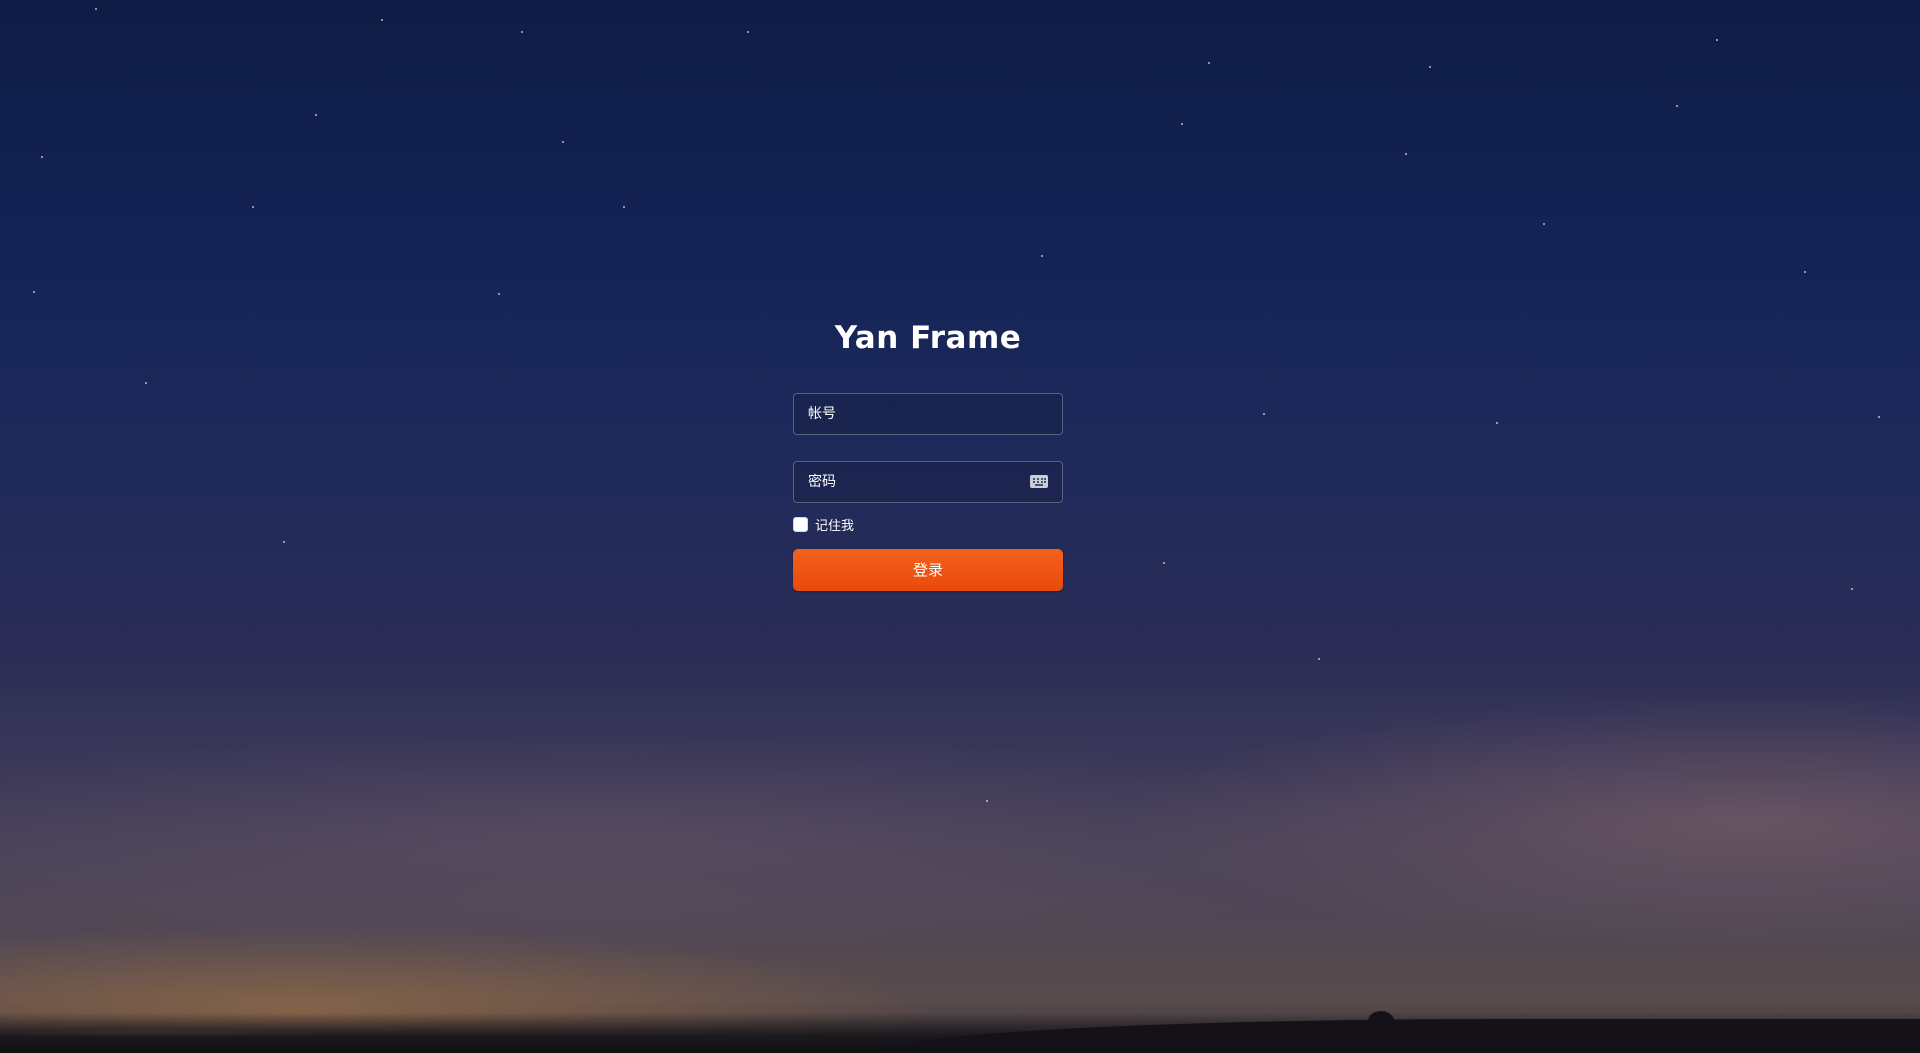 The image size is (1920, 1053). Describe the element at coordinates (928, 414) in the screenshot. I see `account-input: 帐号` at that location.